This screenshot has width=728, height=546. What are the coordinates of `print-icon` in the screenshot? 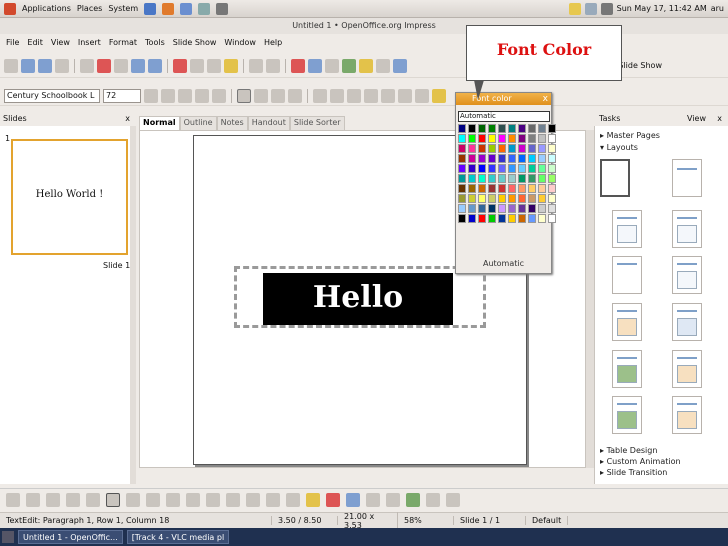 It's located at (121, 65).